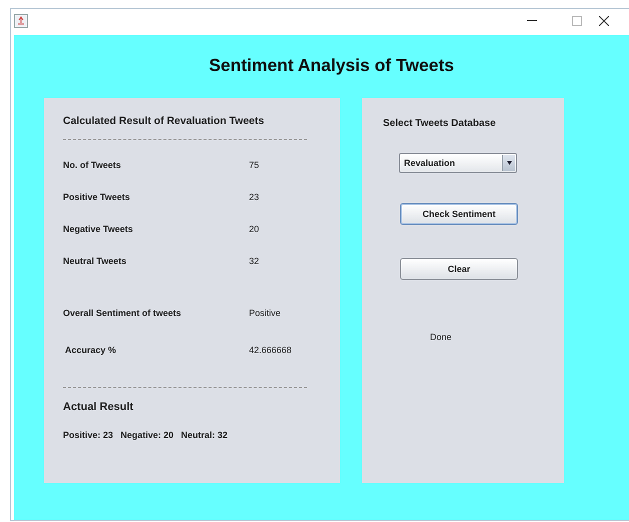  What do you see at coordinates (90, 350) in the screenshot?
I see `stat-label: Accuracy %` at bounding box center [90, 350].